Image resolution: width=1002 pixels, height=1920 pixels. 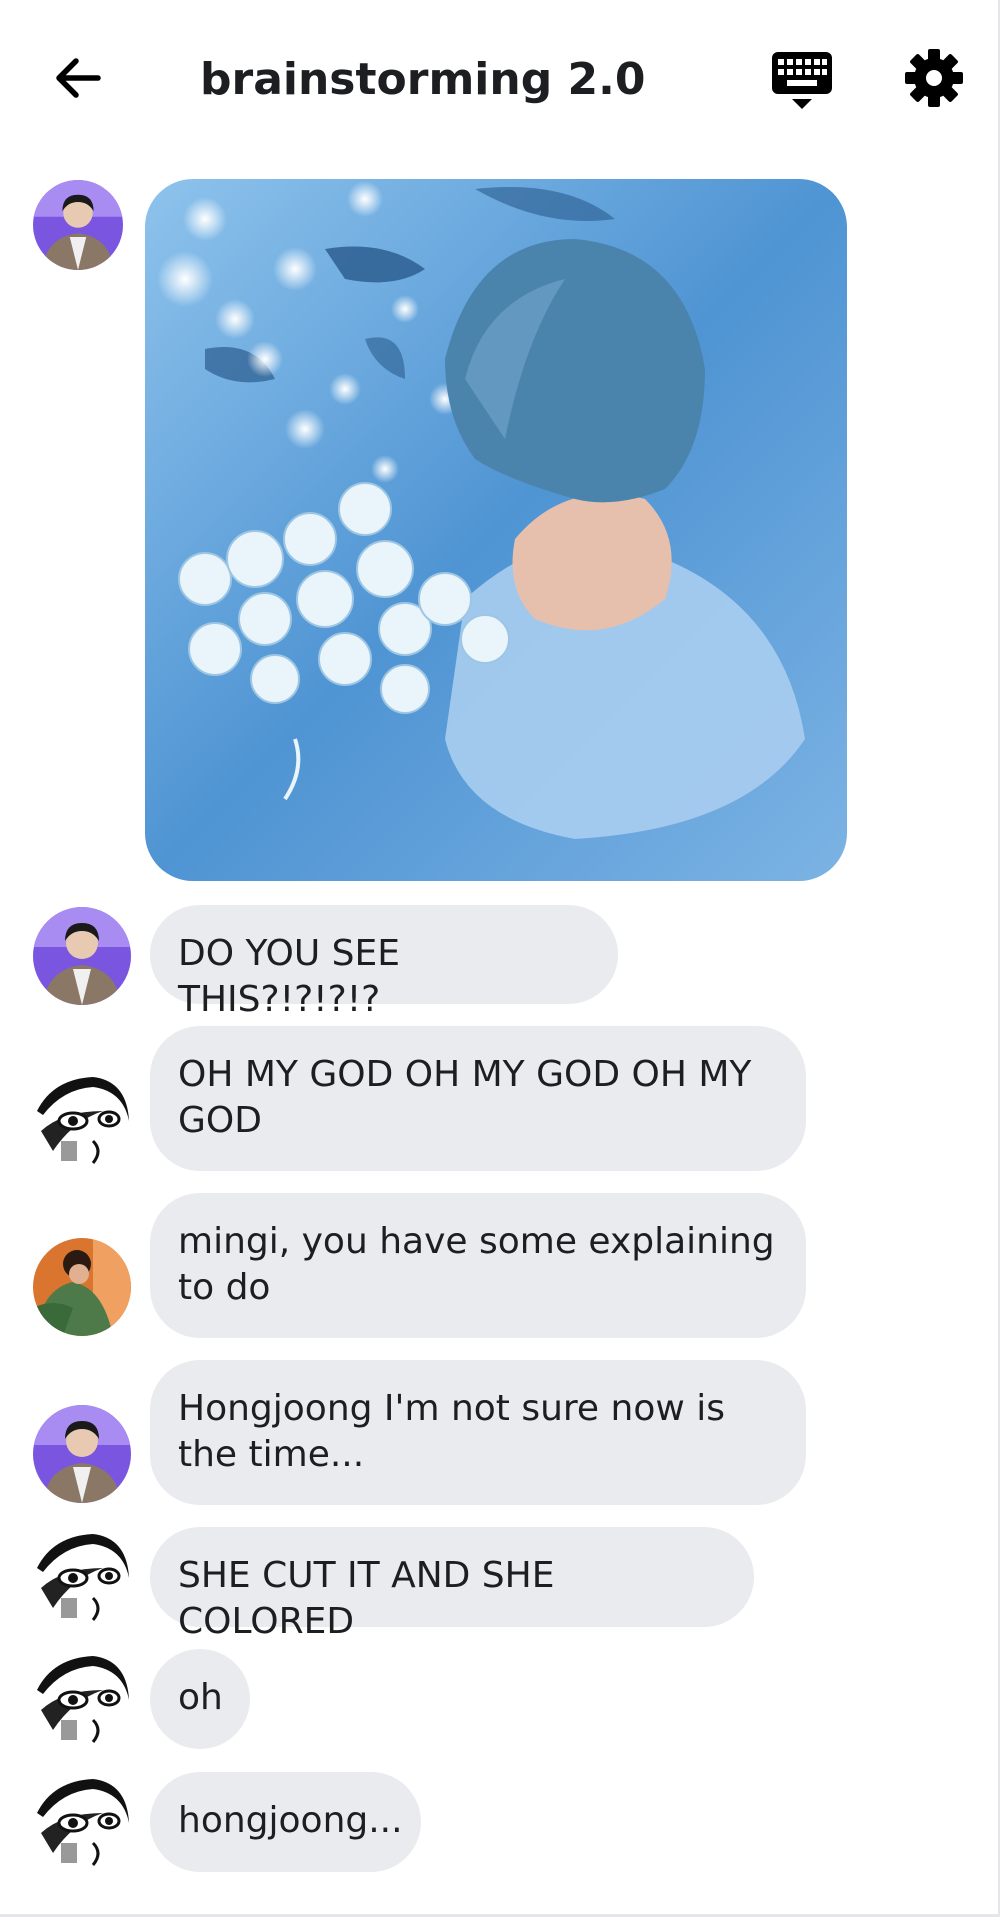 What do you see at coordinates (82, 1287) in the screenshot?
I see `avatar-orange-green` at bounding box center [82, 1287].